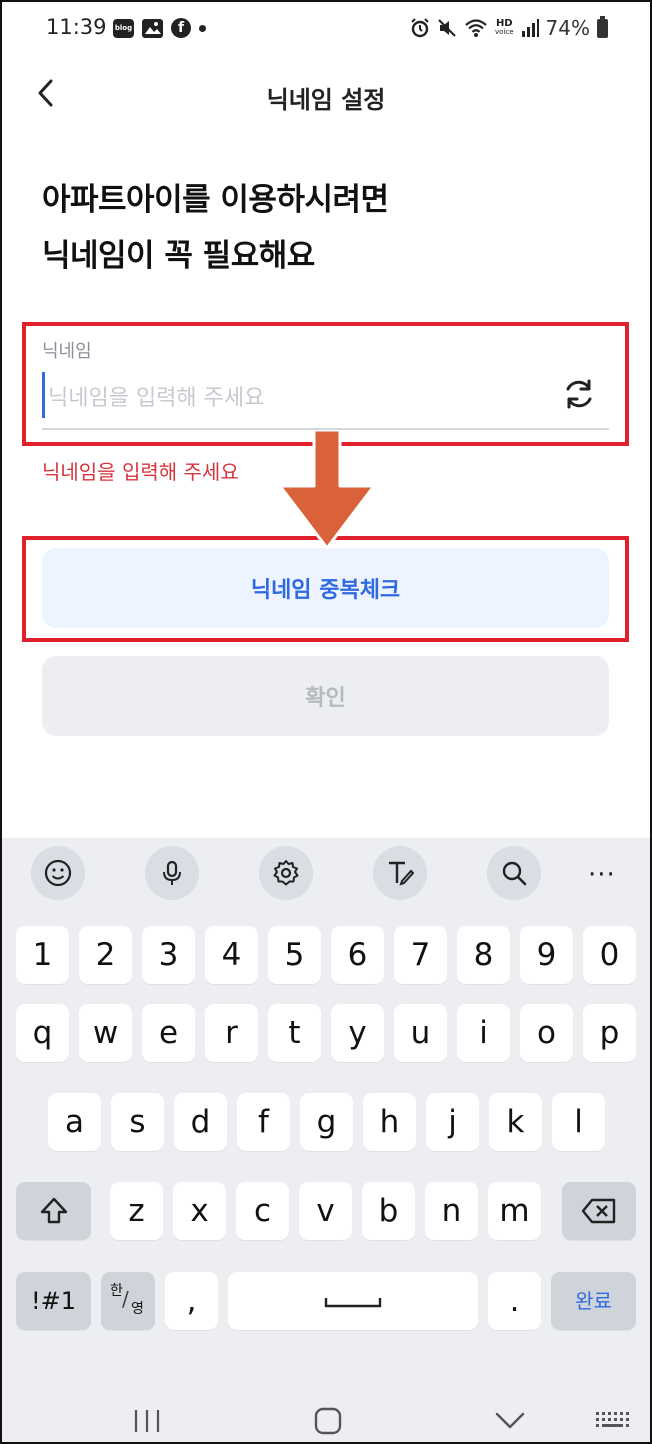  I want to click on key-0: 0, so click(609, 955).